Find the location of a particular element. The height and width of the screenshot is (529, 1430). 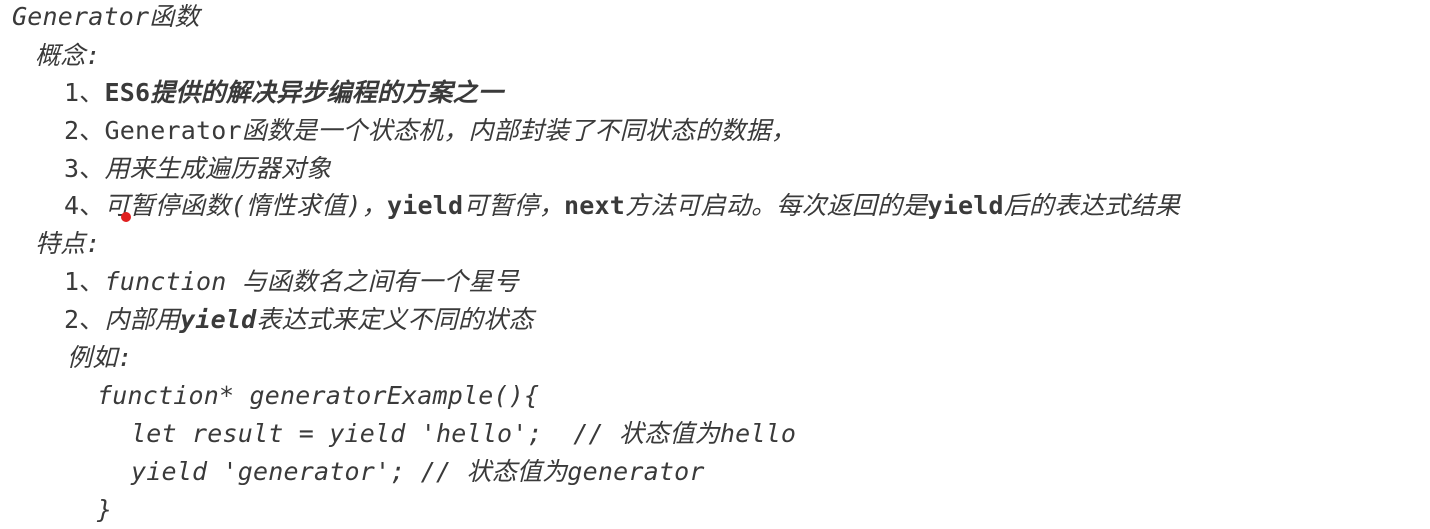

code-line: } is located at coordinates (105, 509).